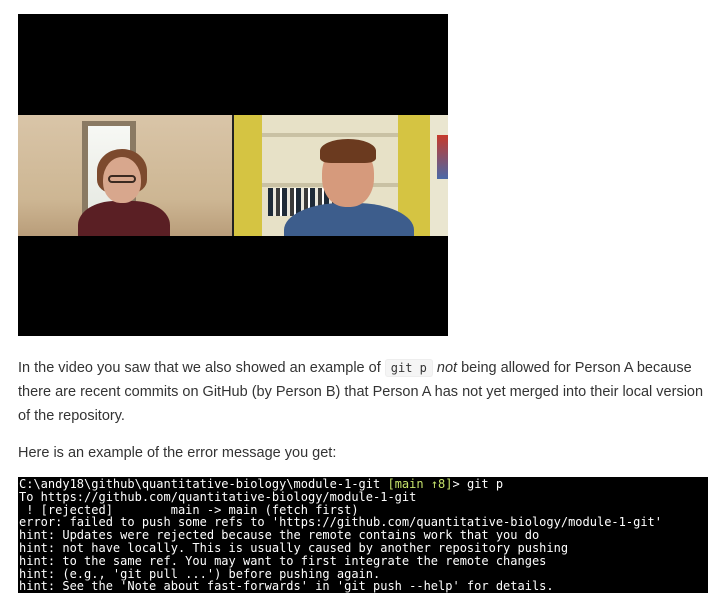 The width and height of the screenshot is (727, 605). I want to click on prompt-branch: [main ↑8], so click(420, 484).